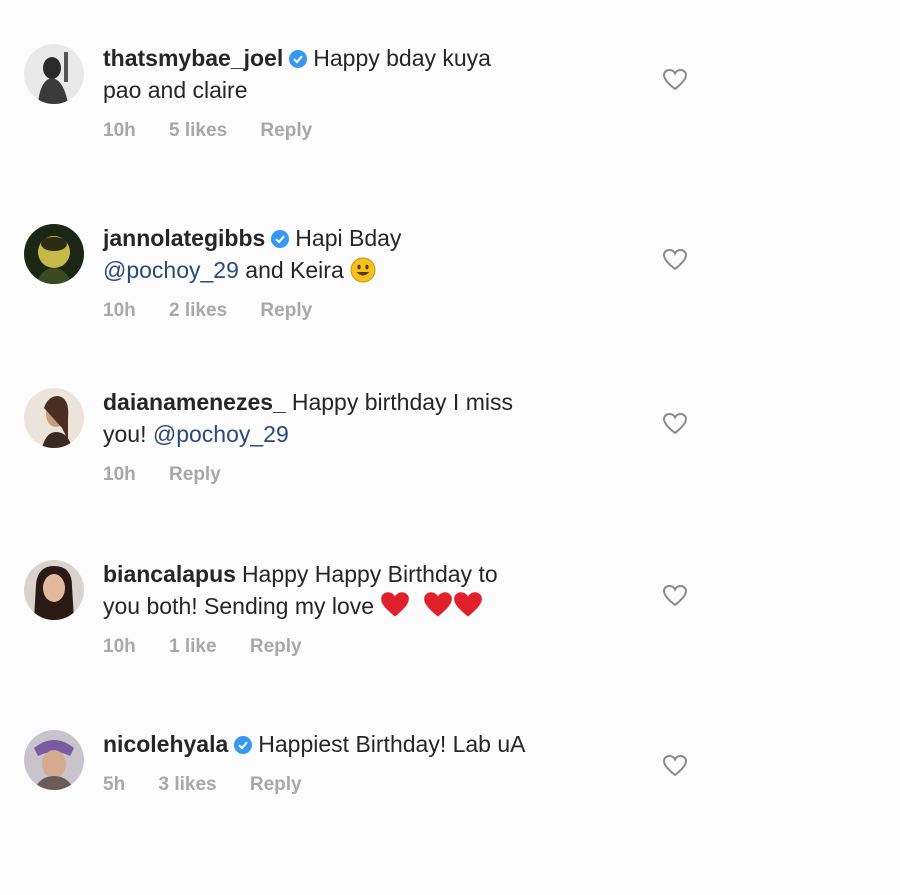  I want to click on comment-meta: 10h 1 like Reply, so click(363, 647).